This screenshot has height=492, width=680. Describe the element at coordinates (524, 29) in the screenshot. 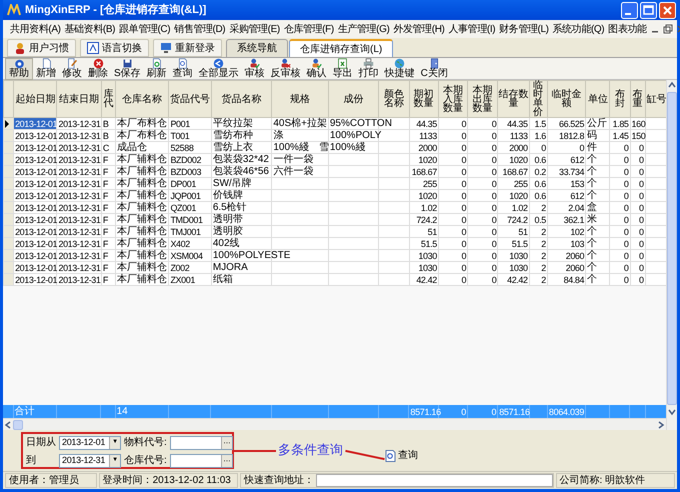

I see `menu-item: 财务管理(L)` at that location.